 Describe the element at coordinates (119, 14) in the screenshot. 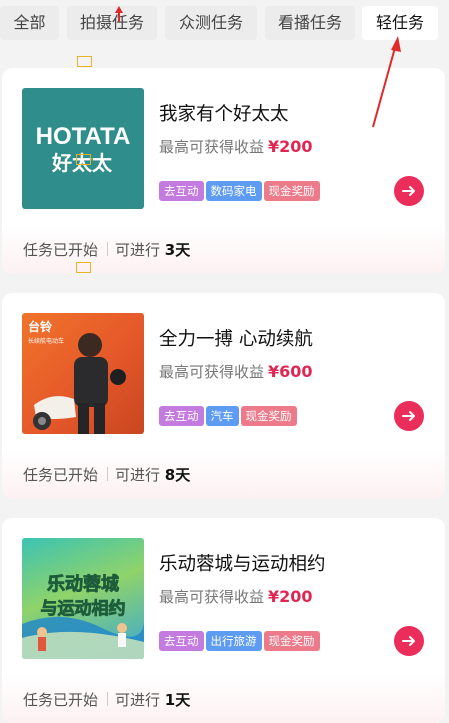

I see `annotation-small-arrow-icon` at that location.